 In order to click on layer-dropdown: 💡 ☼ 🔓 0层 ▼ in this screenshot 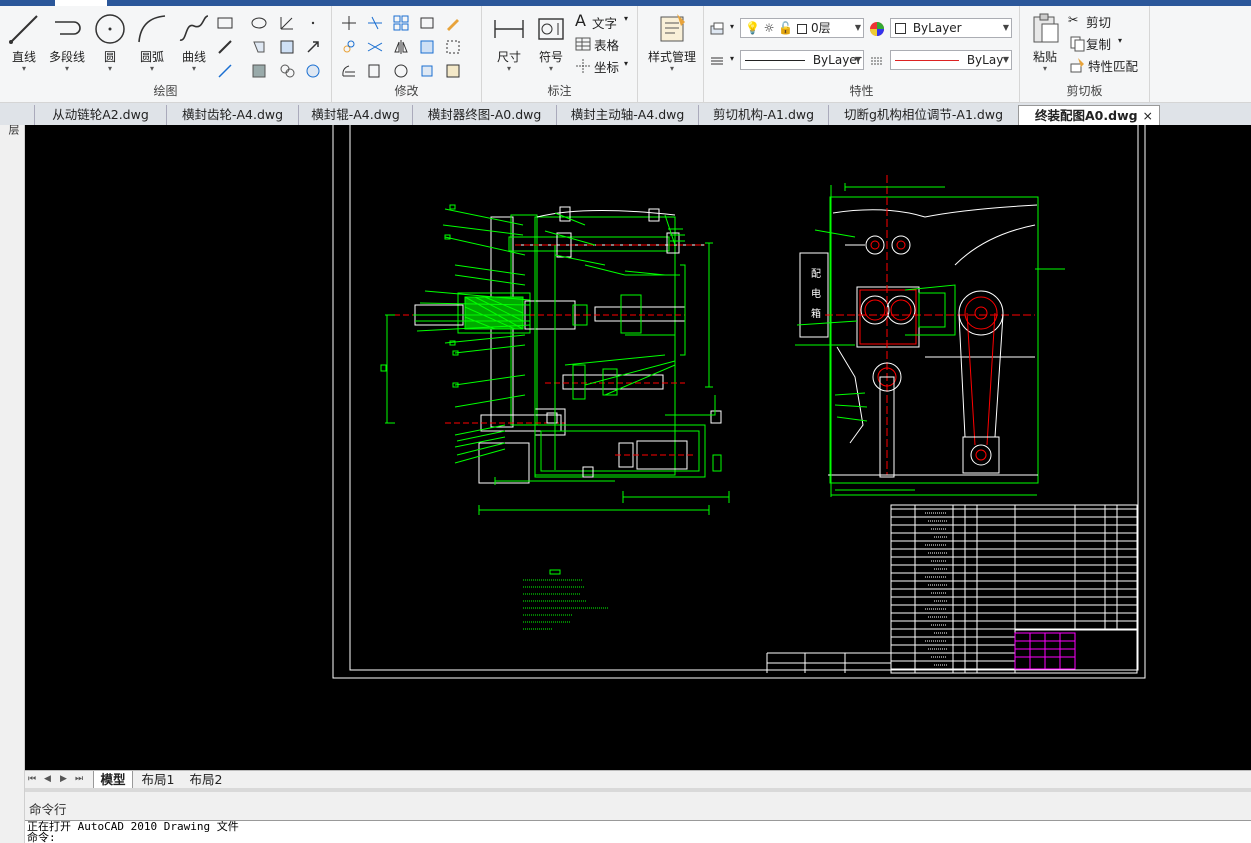, I will do `click(802, 28)`.